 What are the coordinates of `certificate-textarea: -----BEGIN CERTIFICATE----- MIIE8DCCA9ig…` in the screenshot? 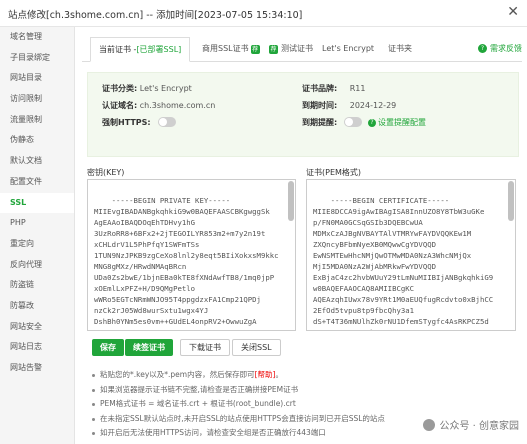 It's located at (411, 255).